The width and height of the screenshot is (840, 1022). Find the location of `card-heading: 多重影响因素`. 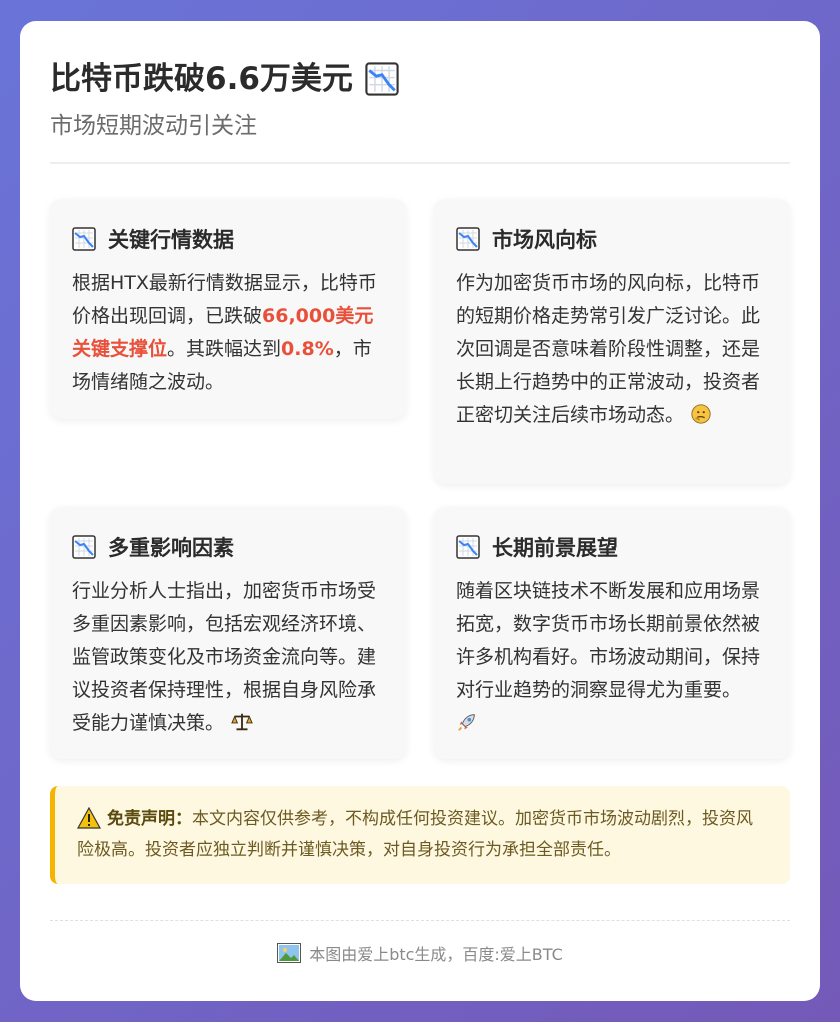

card-heading: 多重影响因素 is located at coordinates (228, 547).